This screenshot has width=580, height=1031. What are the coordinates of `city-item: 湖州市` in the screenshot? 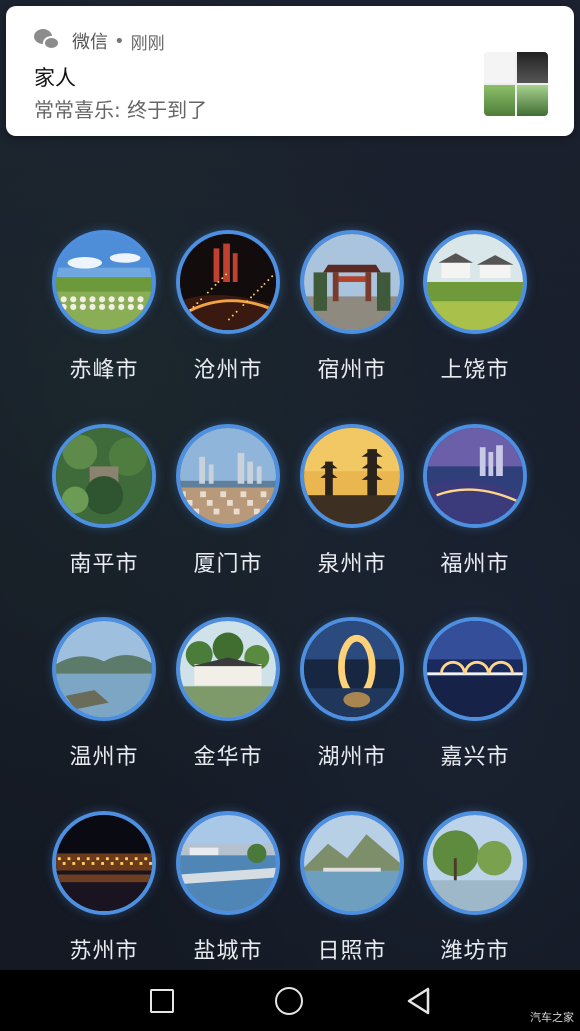 It's located at (352, 698).